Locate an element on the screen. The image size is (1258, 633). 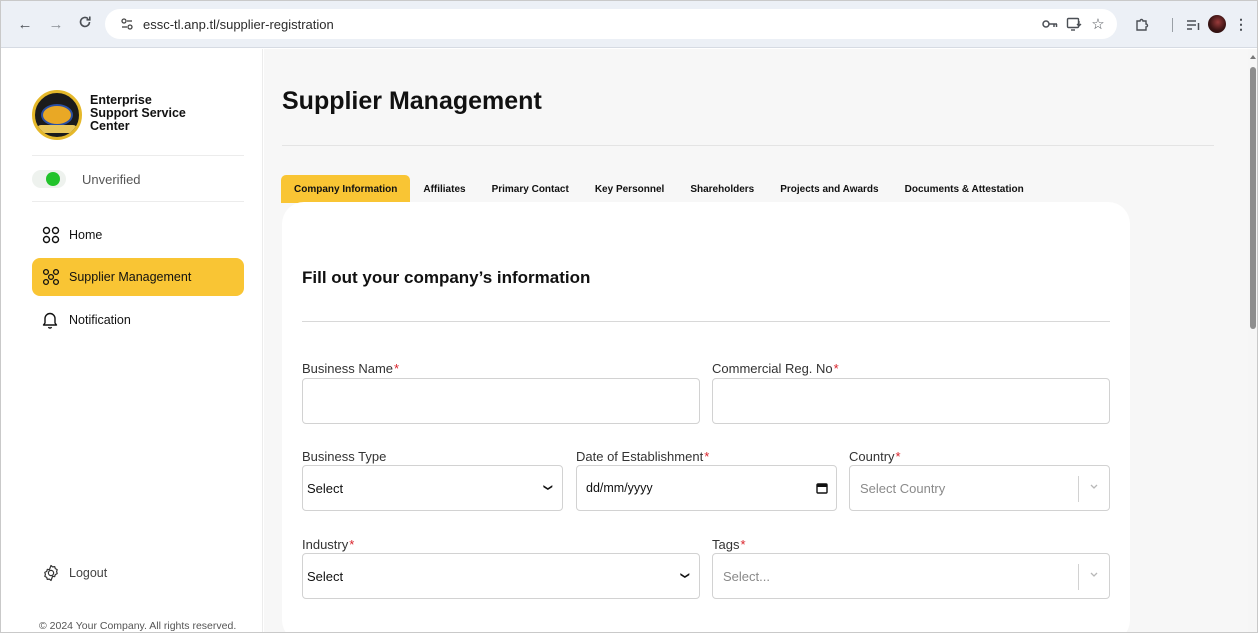
commercial-reg-label: Commercial Reg. No* is located at coordinates (775, 368).